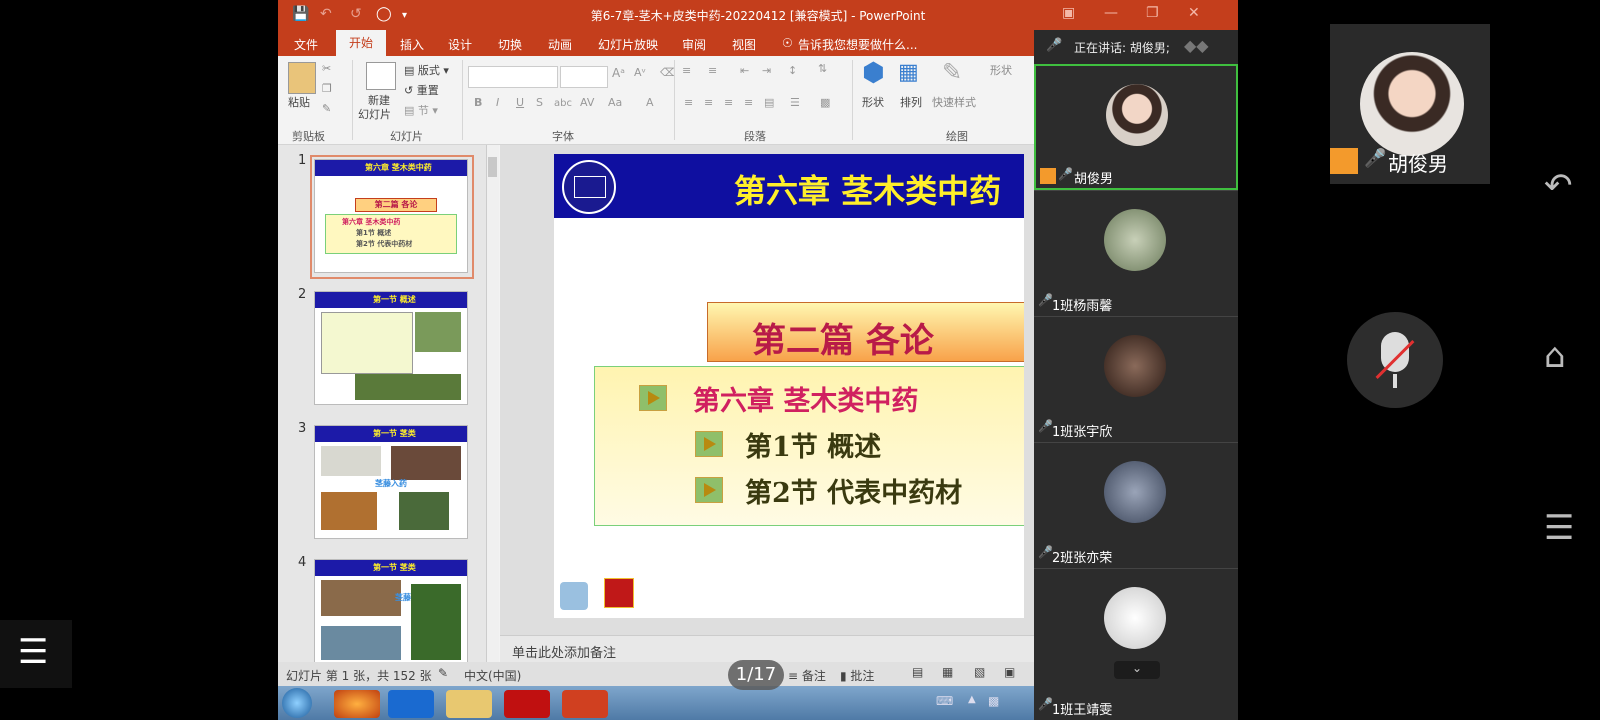  What do you see at coordinates (1001, 70) in the screenshot?
I see `shape-fill-label: 形状` at bounding box center [1001, 70].